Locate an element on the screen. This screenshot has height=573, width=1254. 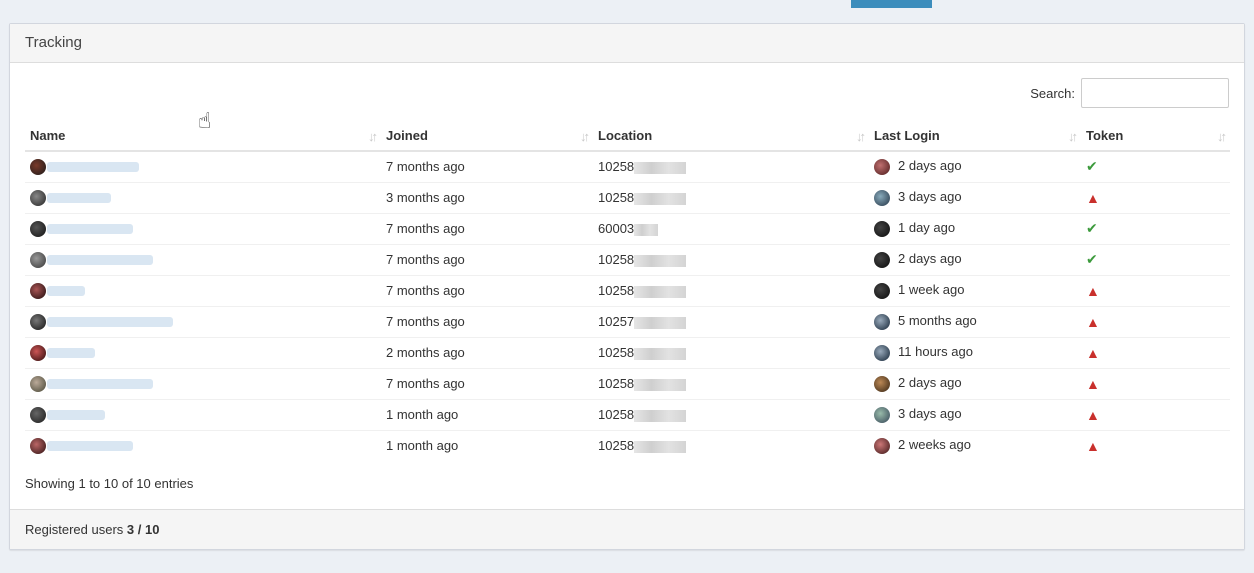
top-accent-bar is located at coordinates (891, 4).